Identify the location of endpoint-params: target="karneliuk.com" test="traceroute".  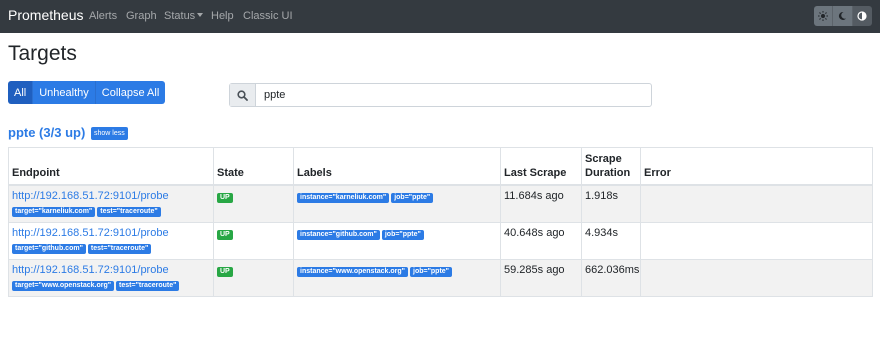
(111, 210).